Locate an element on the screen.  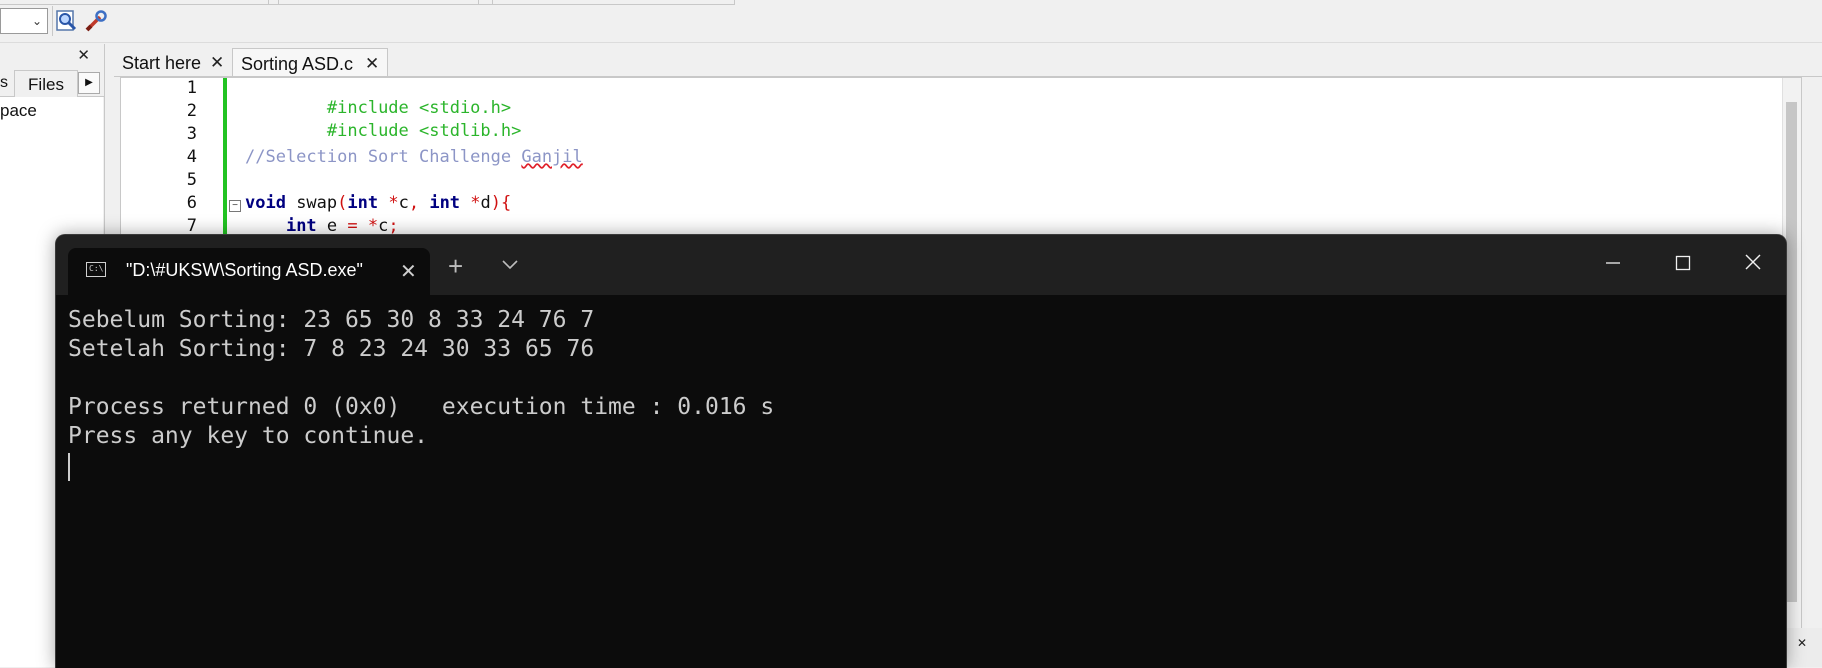
code-operator: ; is located at coordinates (393, 226).